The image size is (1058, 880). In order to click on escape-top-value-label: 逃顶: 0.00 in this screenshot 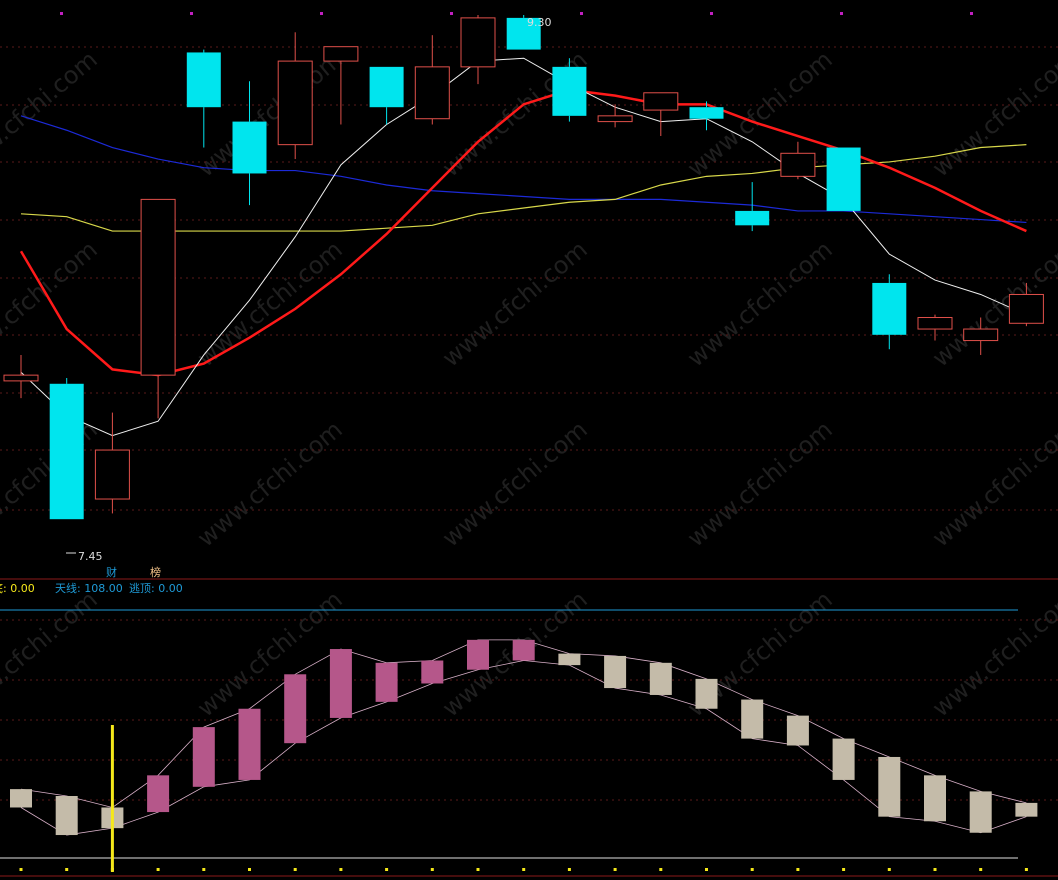, I will do `click(156, 588)`.